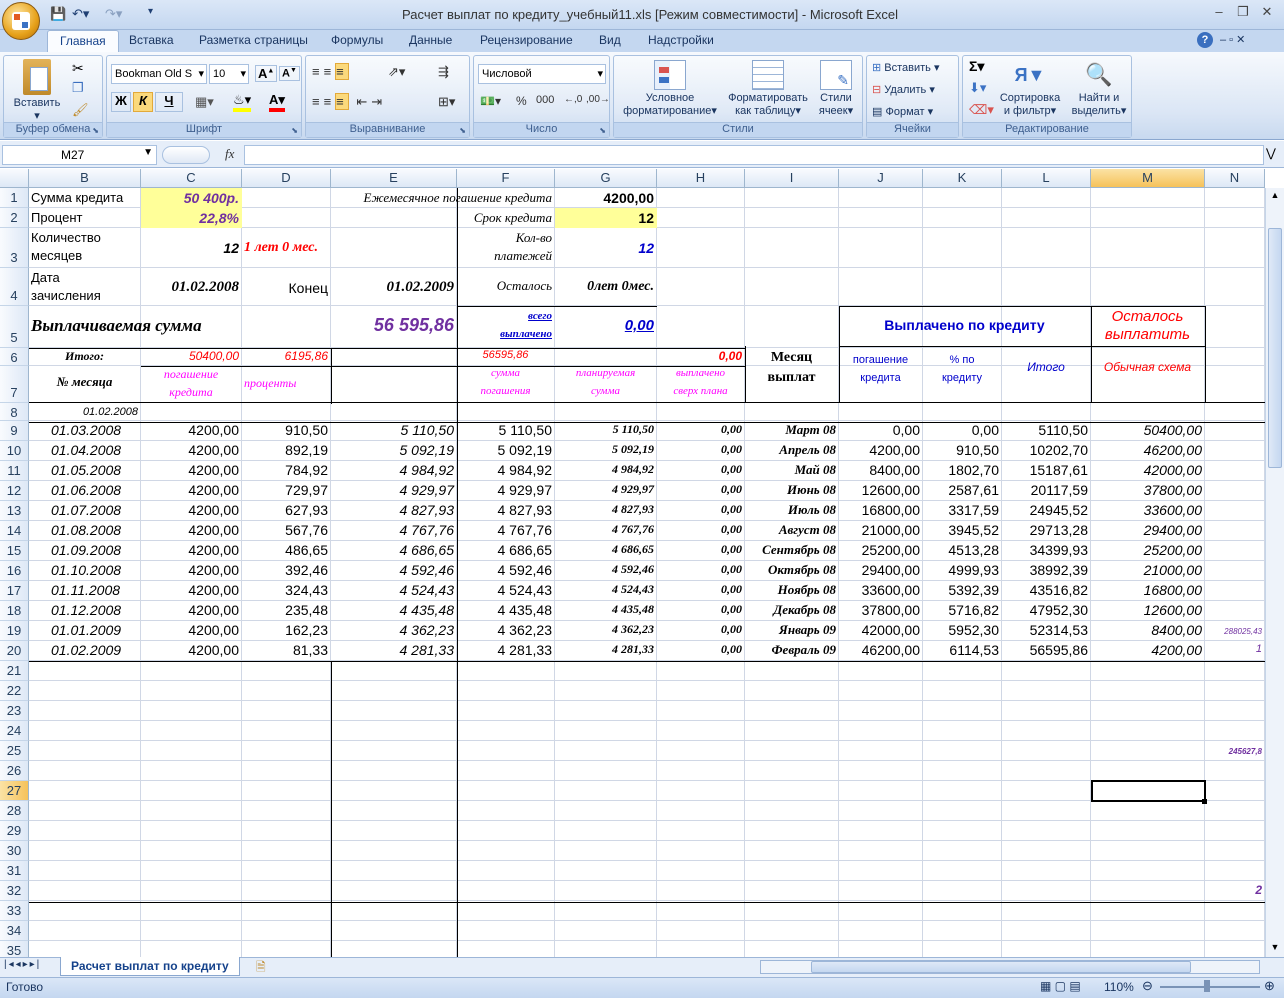  What do you see at coordinates (1234, 649) in the screenshot?
I see `cell-n20-note: 1` at bounding box center [1234, 649].